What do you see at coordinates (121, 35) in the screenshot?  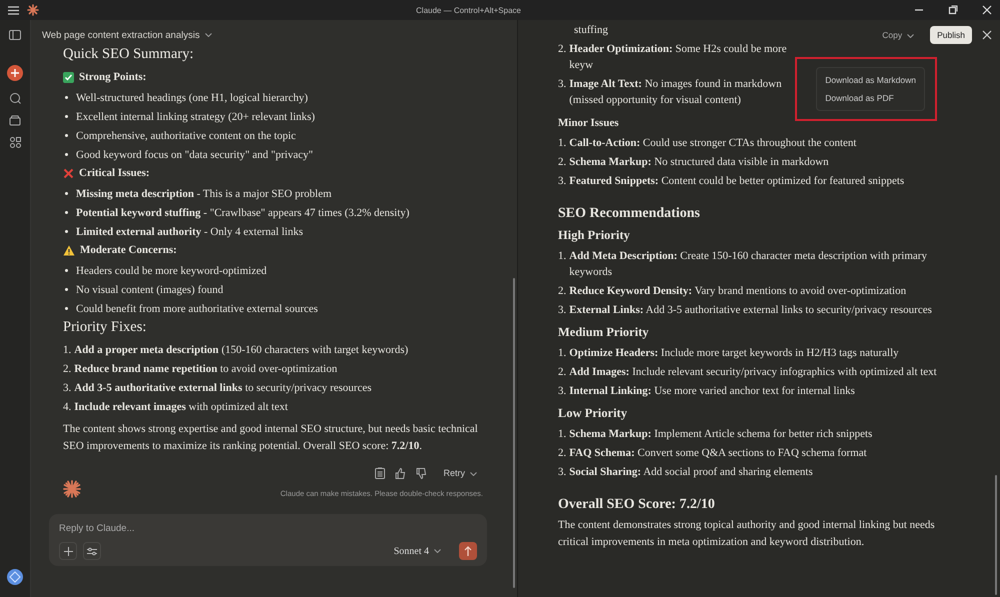 I see `conversation-title: Web page content extraction analysis` at bounding box center [121, 35].